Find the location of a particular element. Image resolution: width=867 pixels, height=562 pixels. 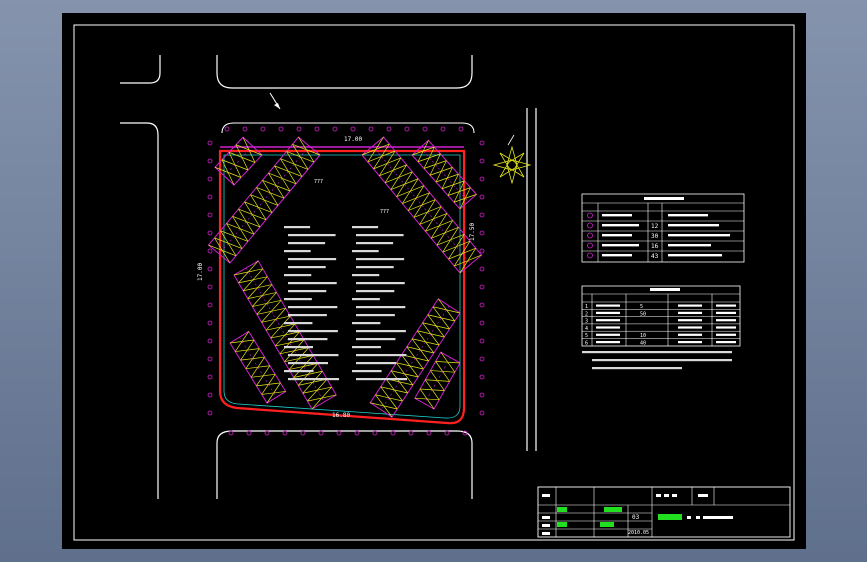

plant-legend-table: 12 30 16 43 is located at coordinates (663, 228).